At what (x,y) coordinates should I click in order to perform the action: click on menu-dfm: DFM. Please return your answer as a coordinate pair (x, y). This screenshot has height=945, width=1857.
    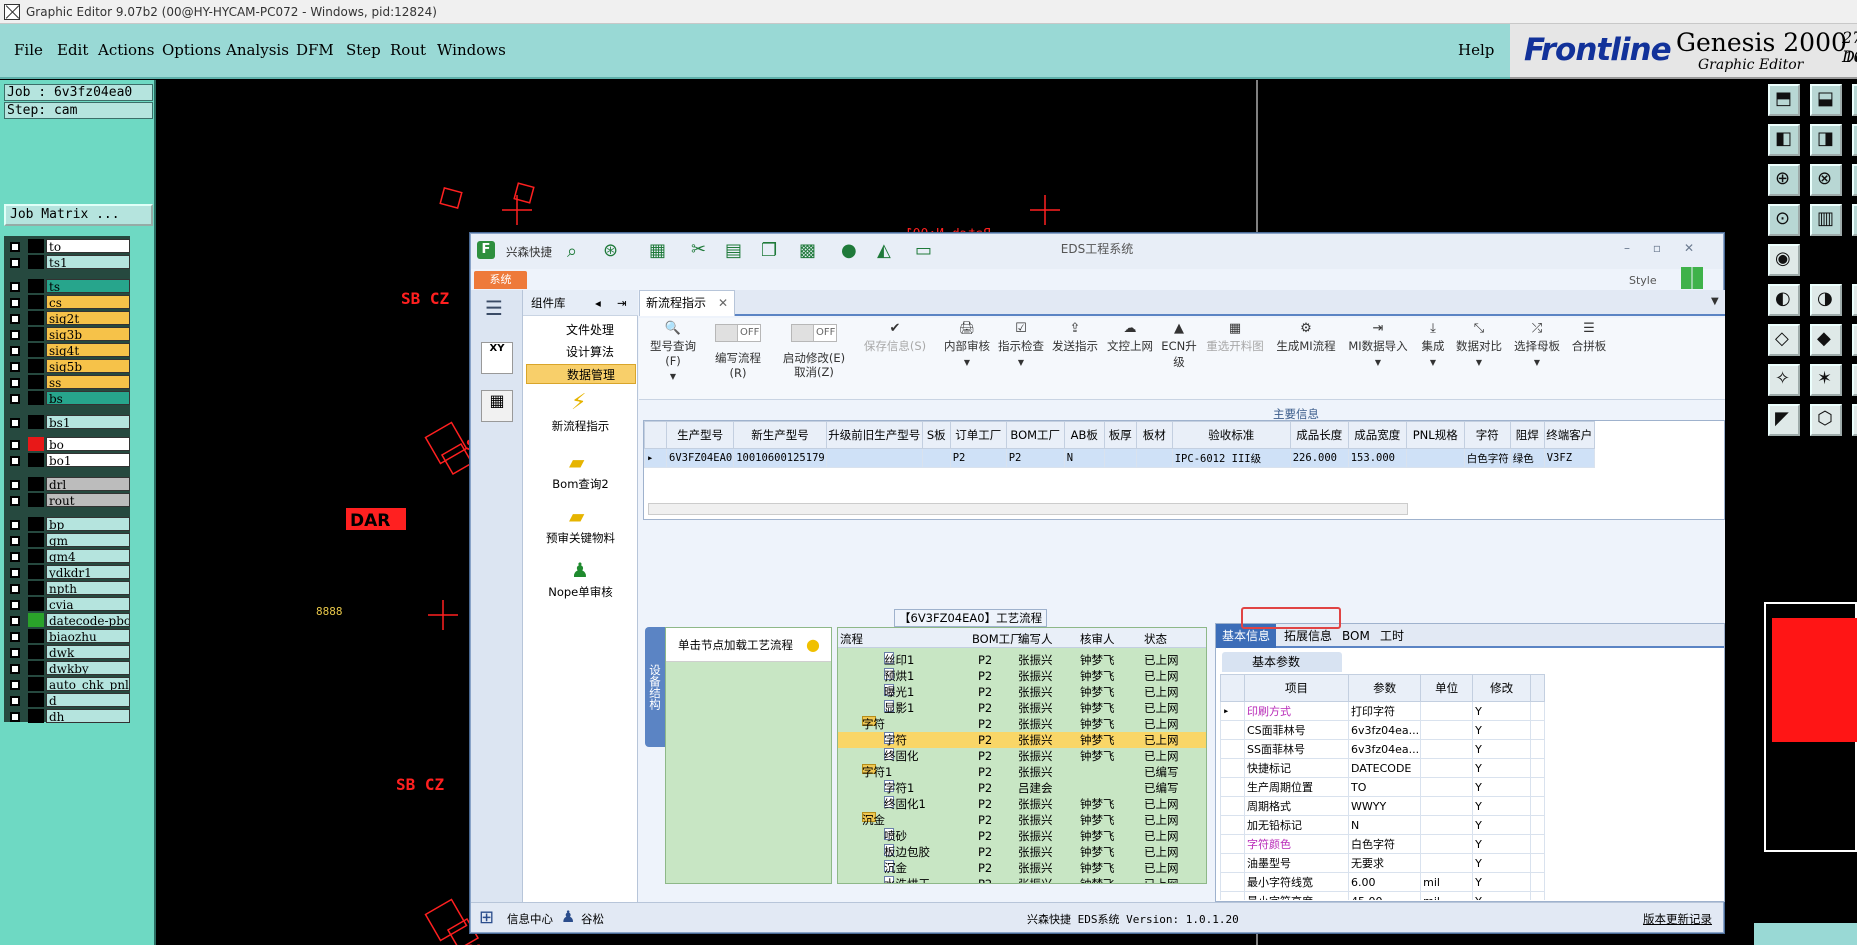
    Looking at the image, I should click on (315, 50).